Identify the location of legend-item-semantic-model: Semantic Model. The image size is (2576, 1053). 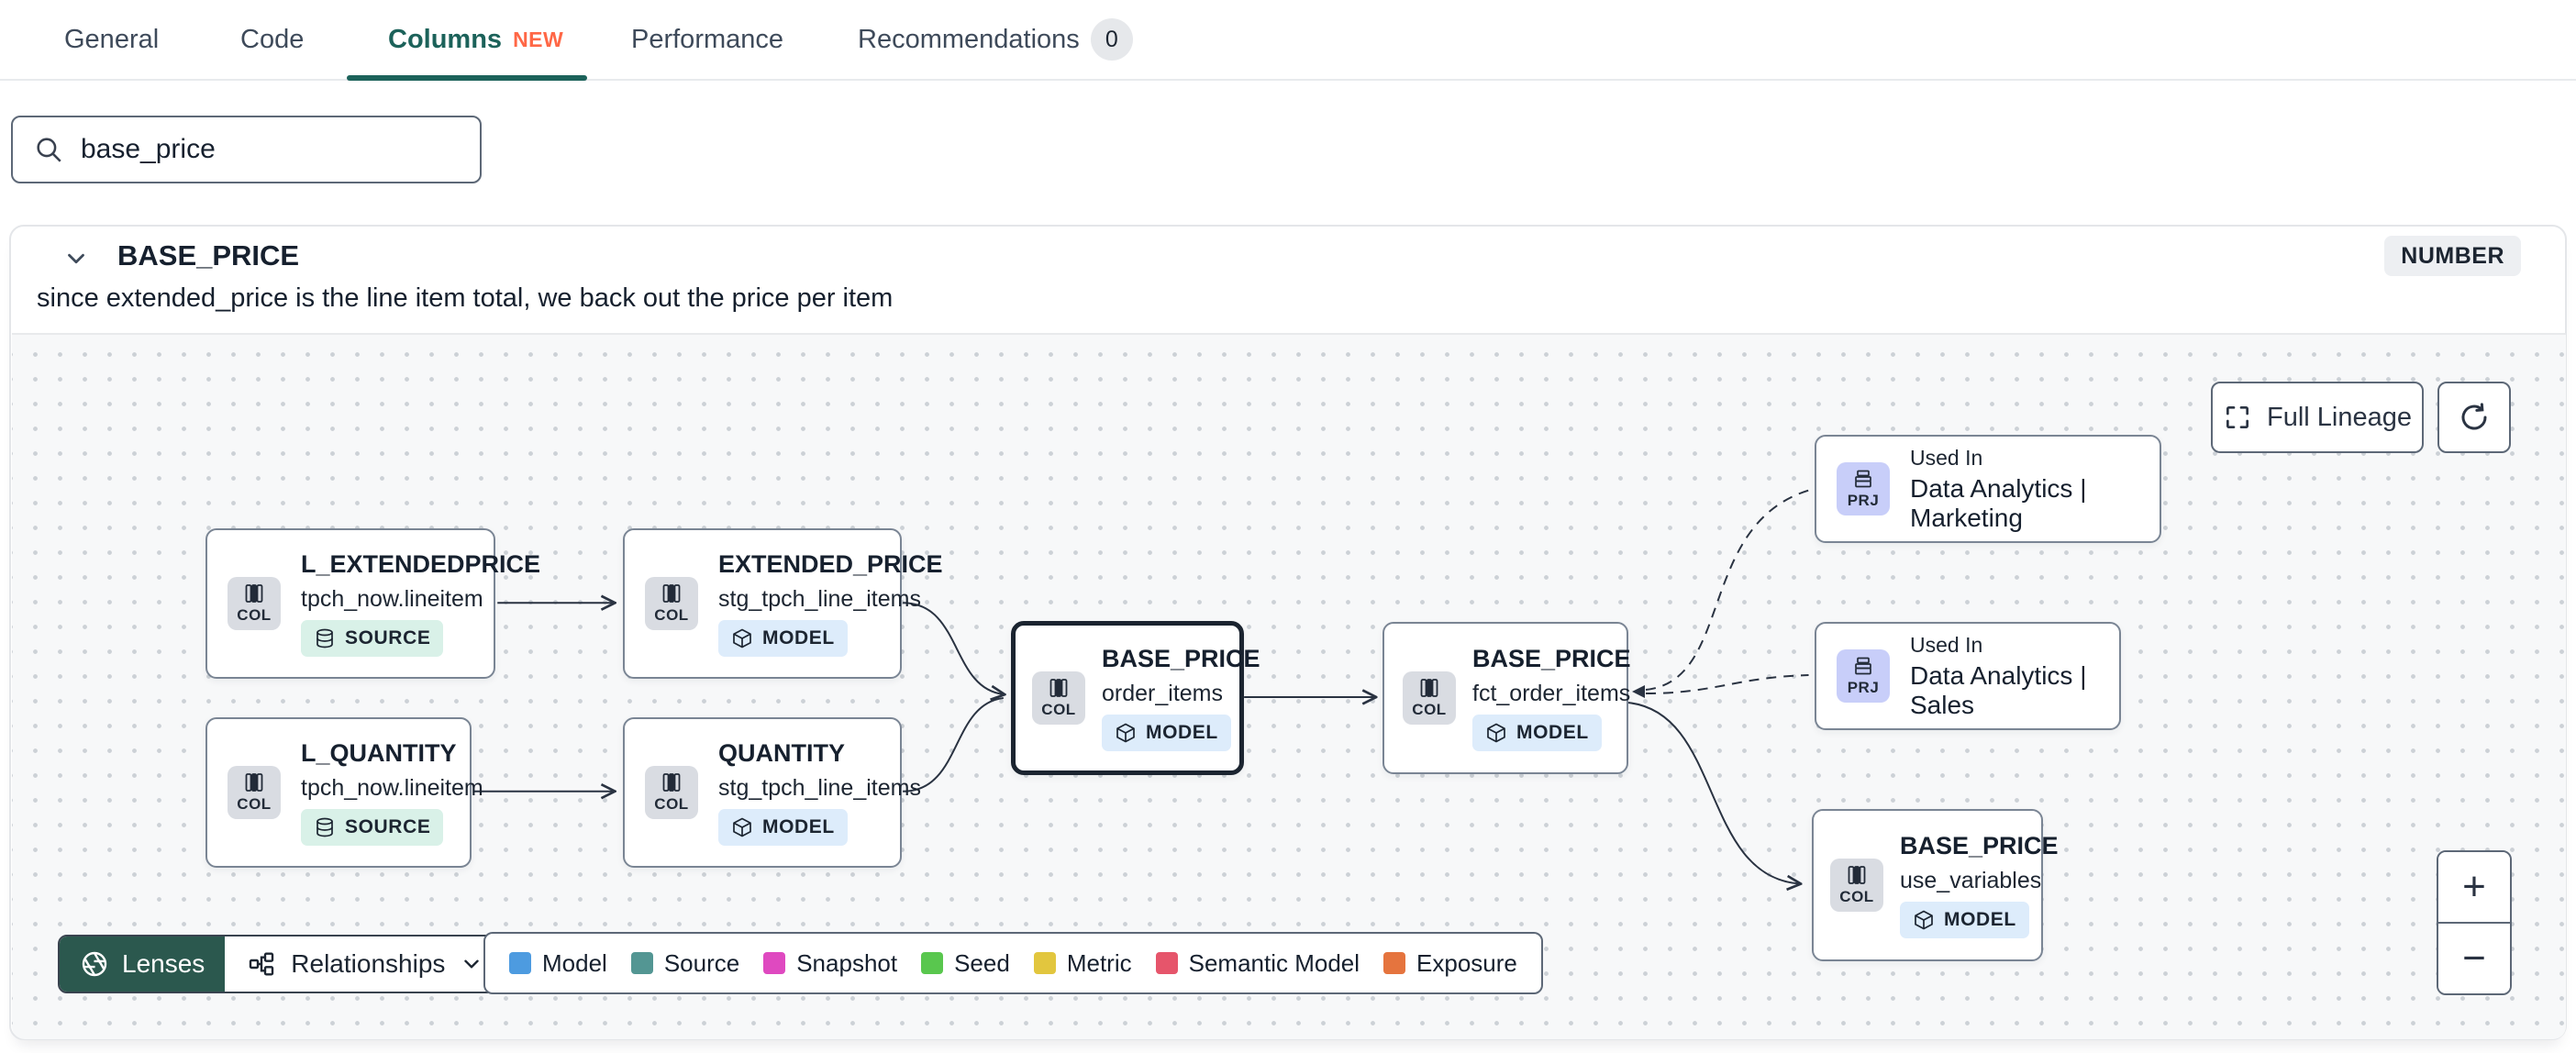
(1257, 963).